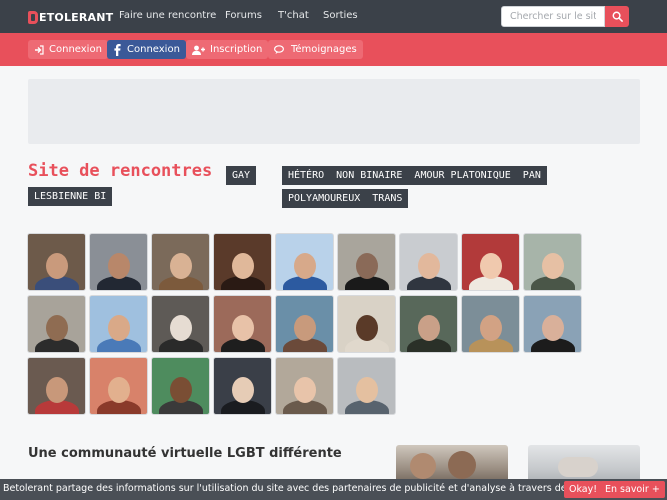  What do you see at coordinates (153, 49) in the screenshot?
I see `facebook-login-label: Connexion` at bounding box center [153, 49].